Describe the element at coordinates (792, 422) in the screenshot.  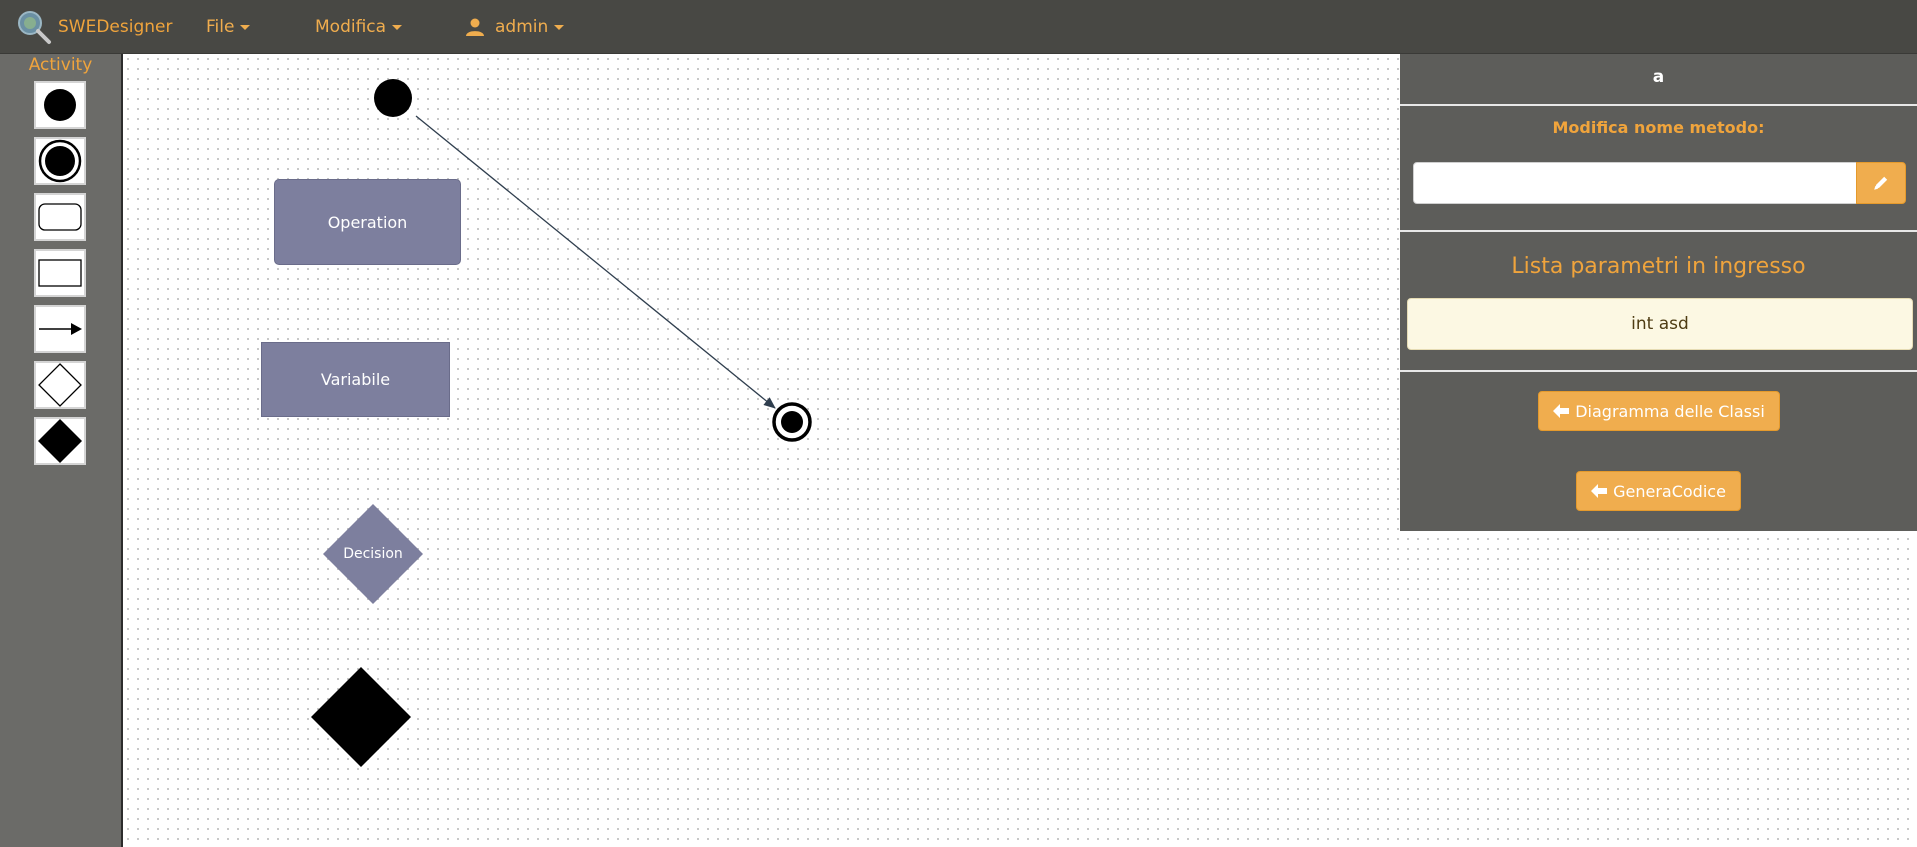
I see `final-node` at that location.